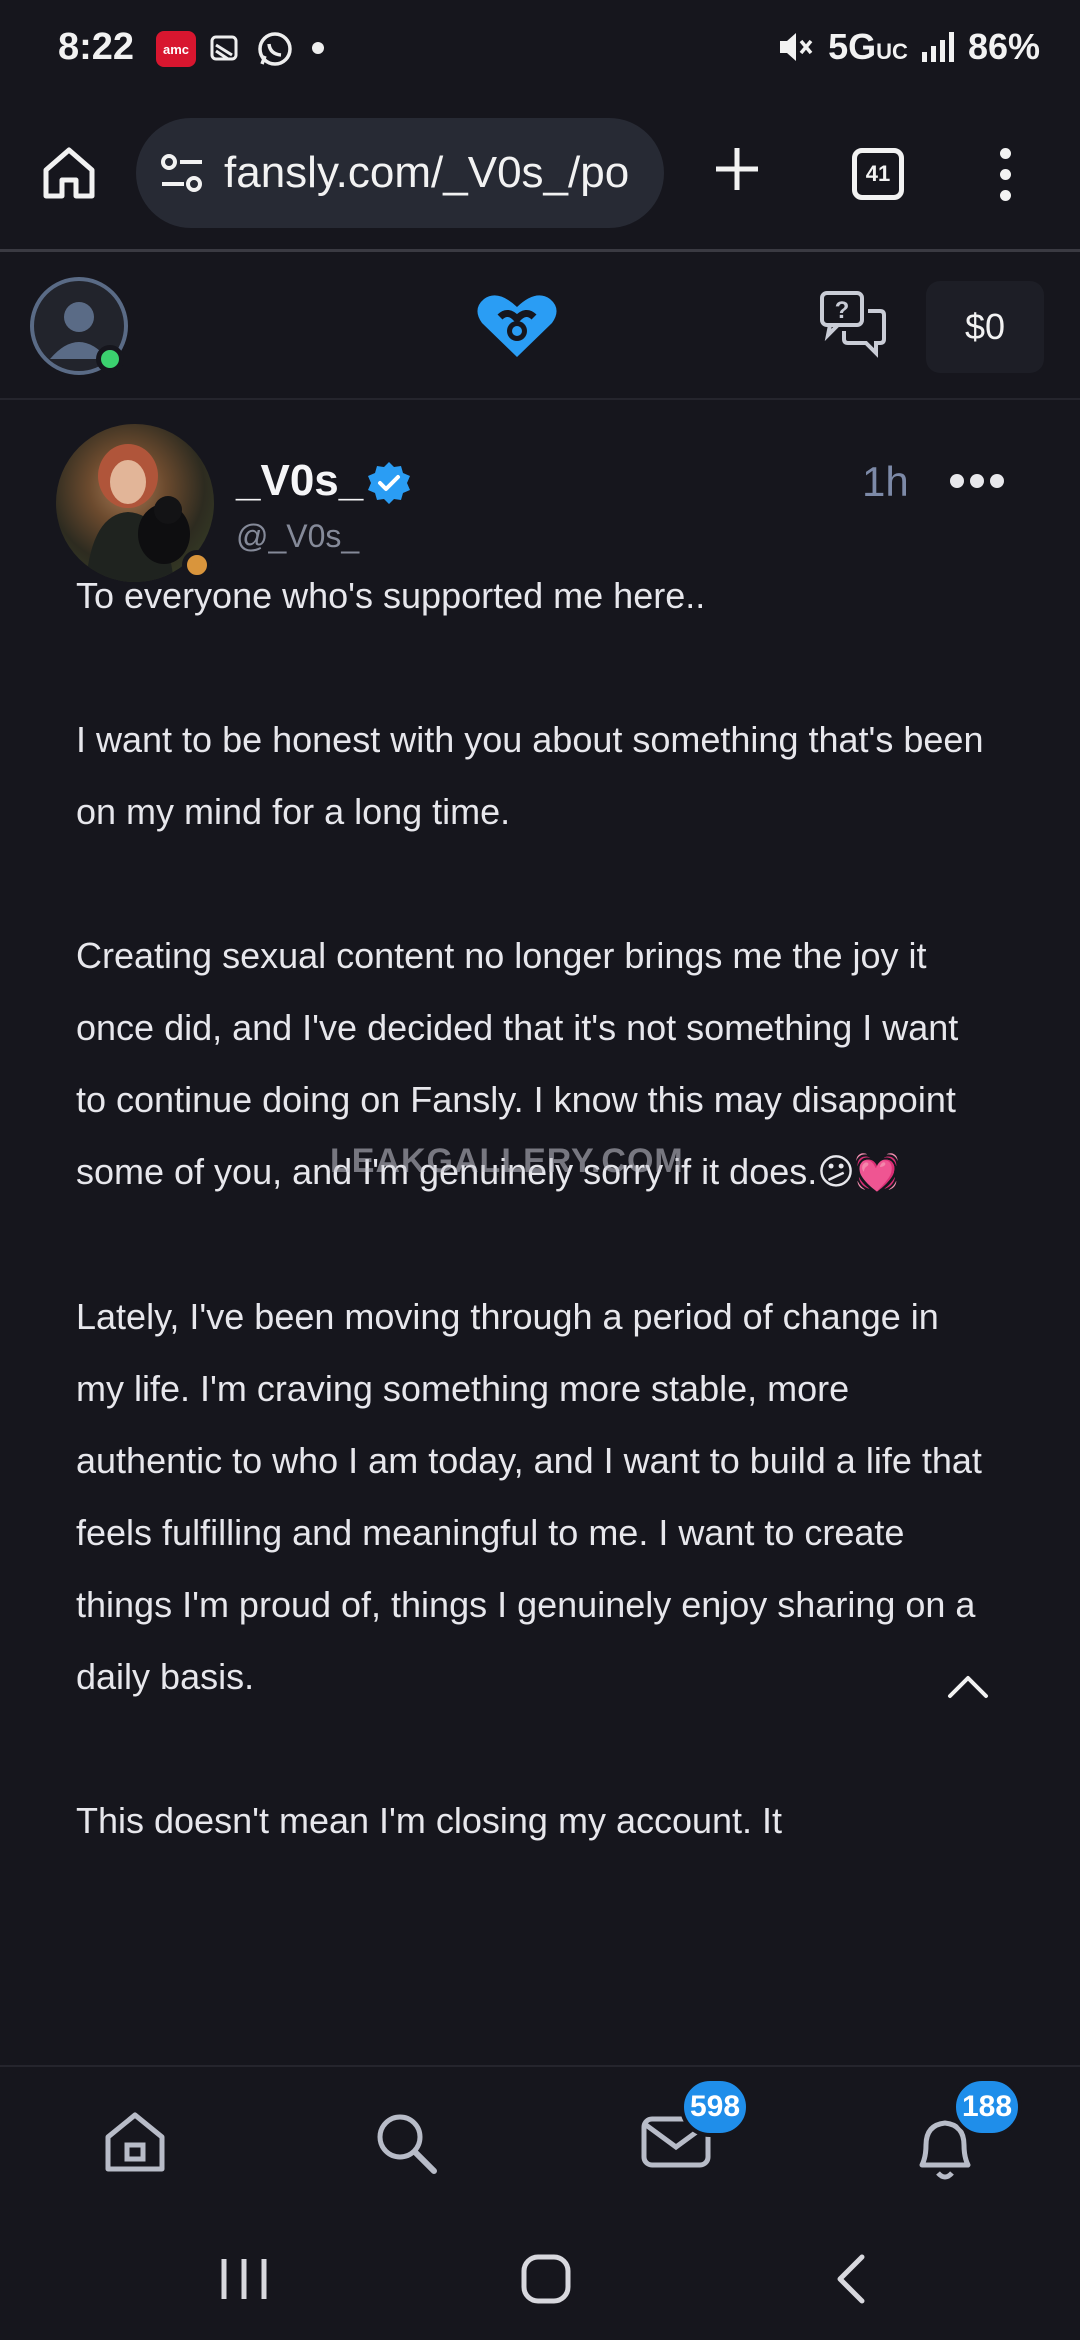 The width and height of the screenshot is (1080, 2340). What do you see at coordinates (796, 47) in the screenshot?
I see `mute-icon` at bounding box center [796, 47].